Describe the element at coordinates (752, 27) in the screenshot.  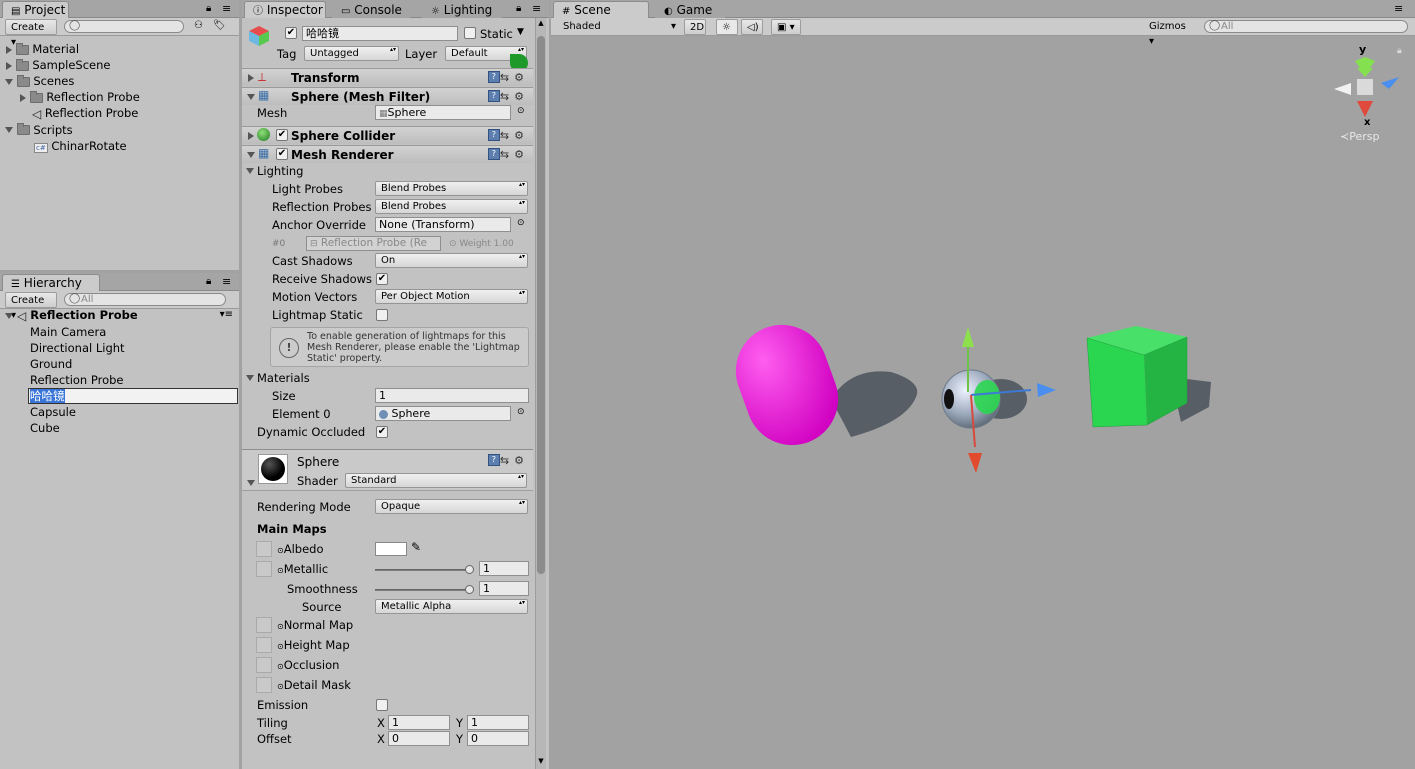
I see `scene-audio-toggle: ◁)` at that location.